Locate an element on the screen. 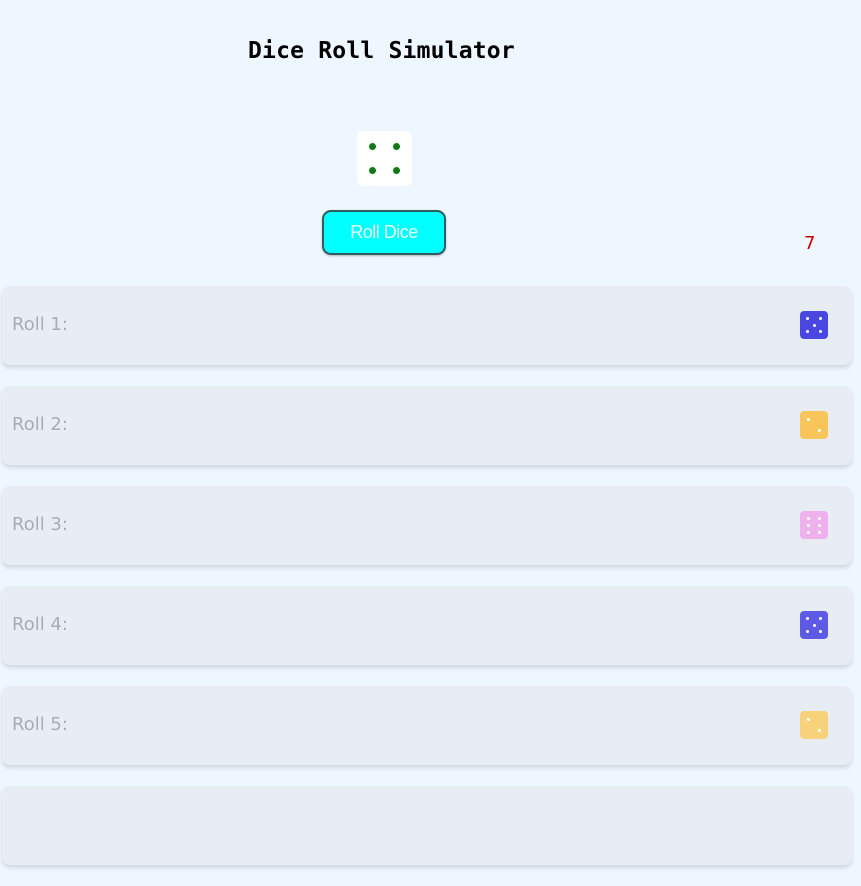 Image resolution: width=861 pixels, height=886 pixels. roll-history-item: Roll 4: is located at coordinates (427, 625).